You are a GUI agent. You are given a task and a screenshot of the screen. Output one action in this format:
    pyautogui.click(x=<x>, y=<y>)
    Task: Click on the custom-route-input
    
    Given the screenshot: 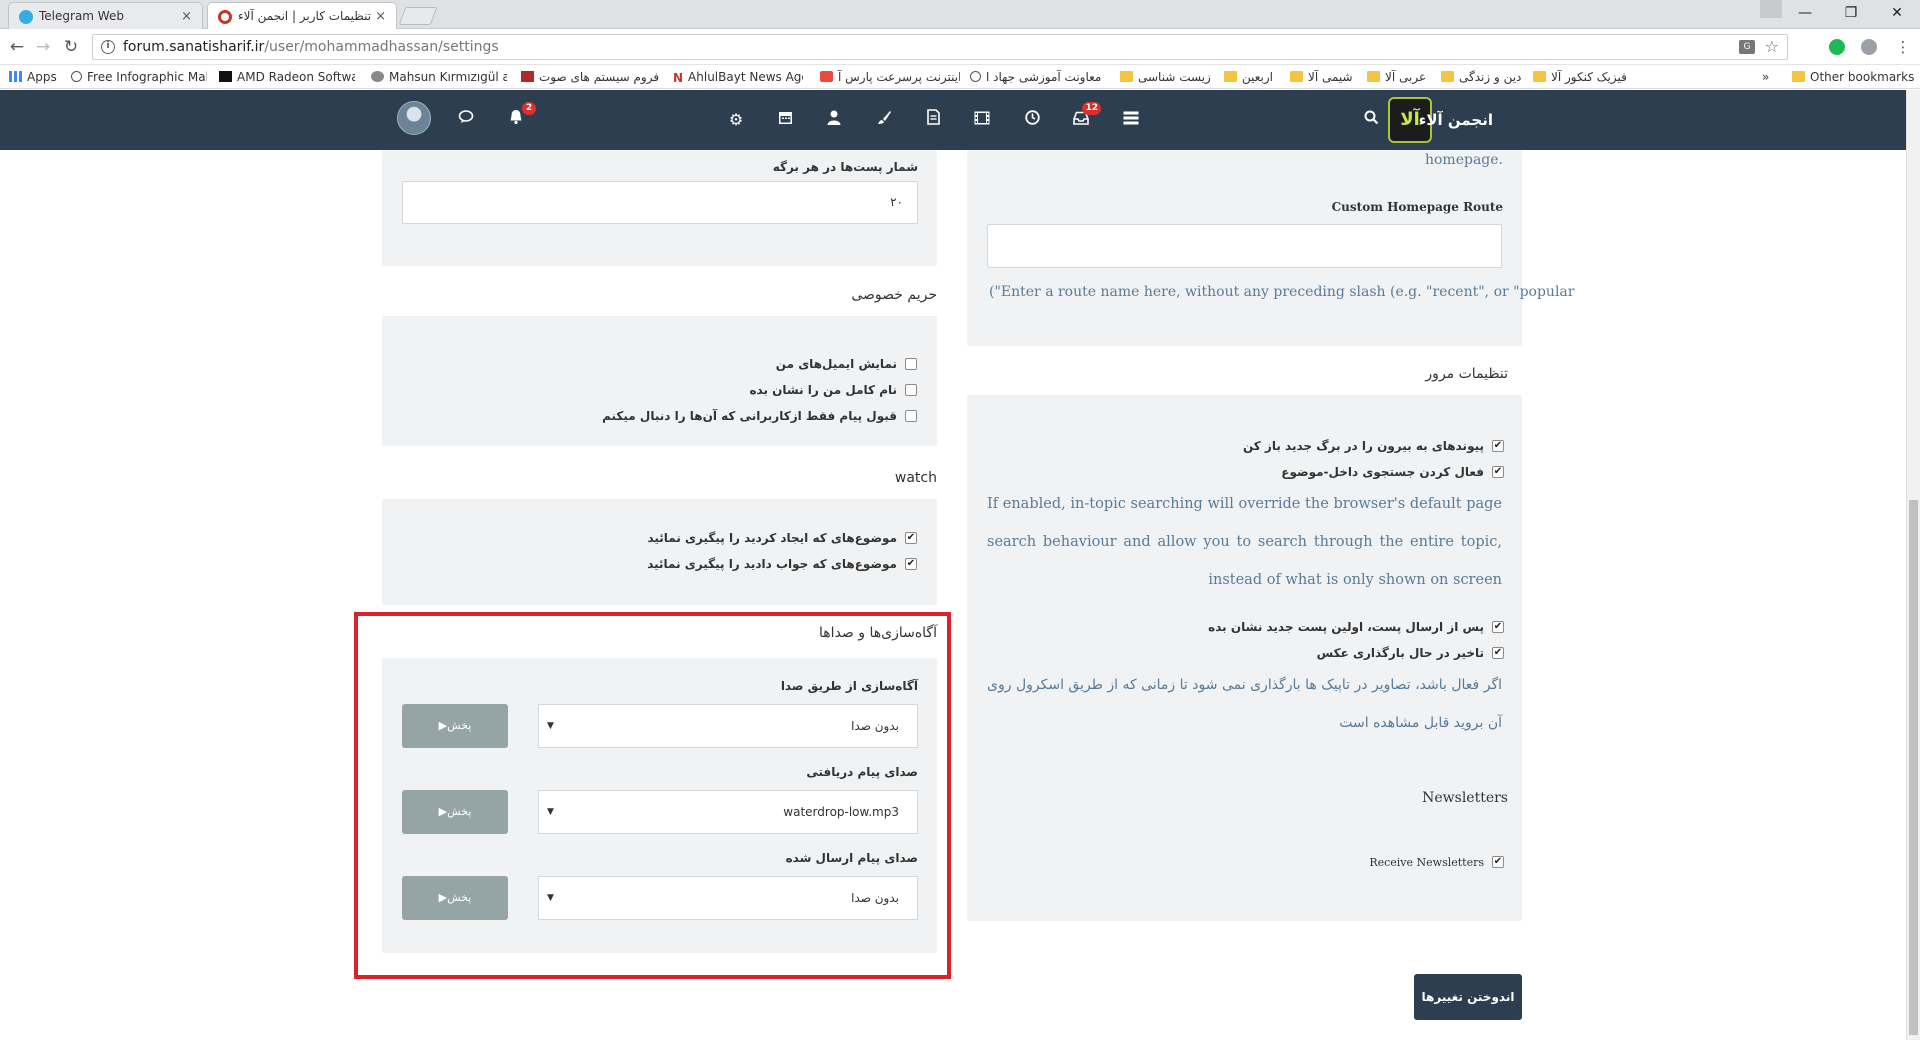 What is the action you would take?
    pyautogui.click(x=1244, y=246)
    